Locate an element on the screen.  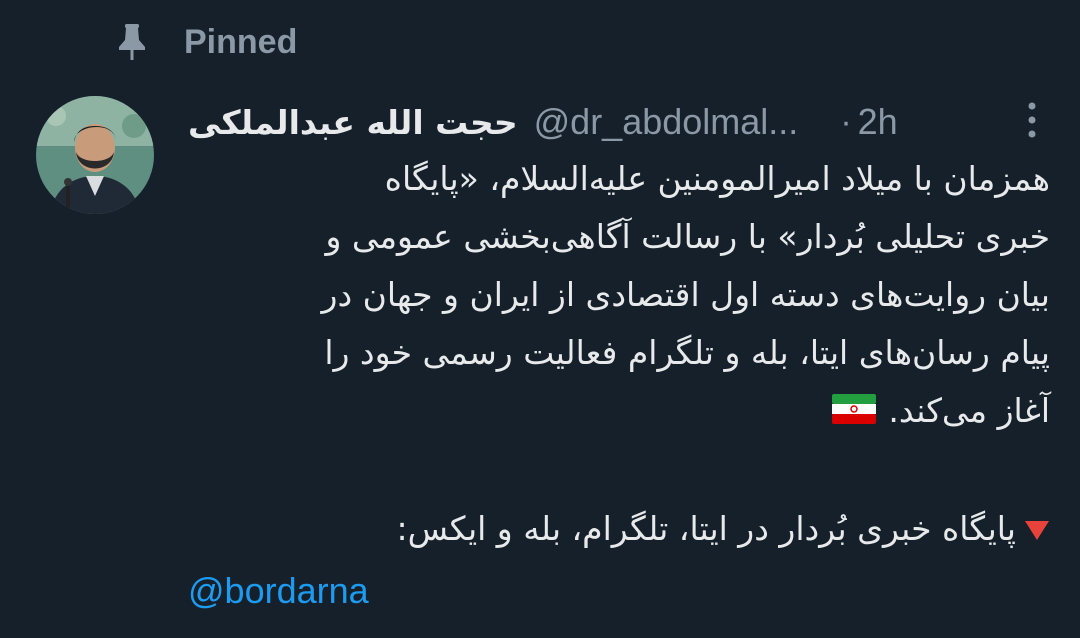
iran-flag-icon is located at coordinates (854, 413).